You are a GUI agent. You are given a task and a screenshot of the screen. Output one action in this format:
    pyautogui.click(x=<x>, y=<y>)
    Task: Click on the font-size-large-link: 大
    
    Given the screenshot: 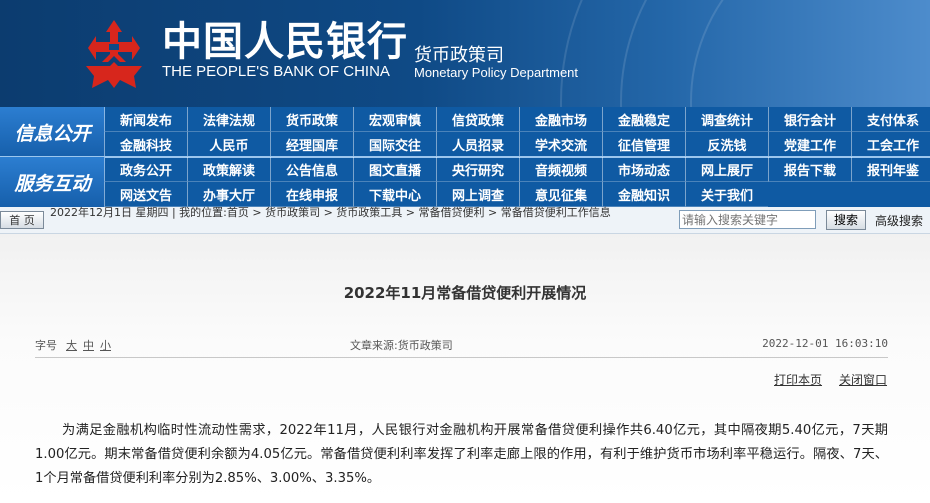 What is the action you would take?
    pyautogui.click(x=71, y=345)
    